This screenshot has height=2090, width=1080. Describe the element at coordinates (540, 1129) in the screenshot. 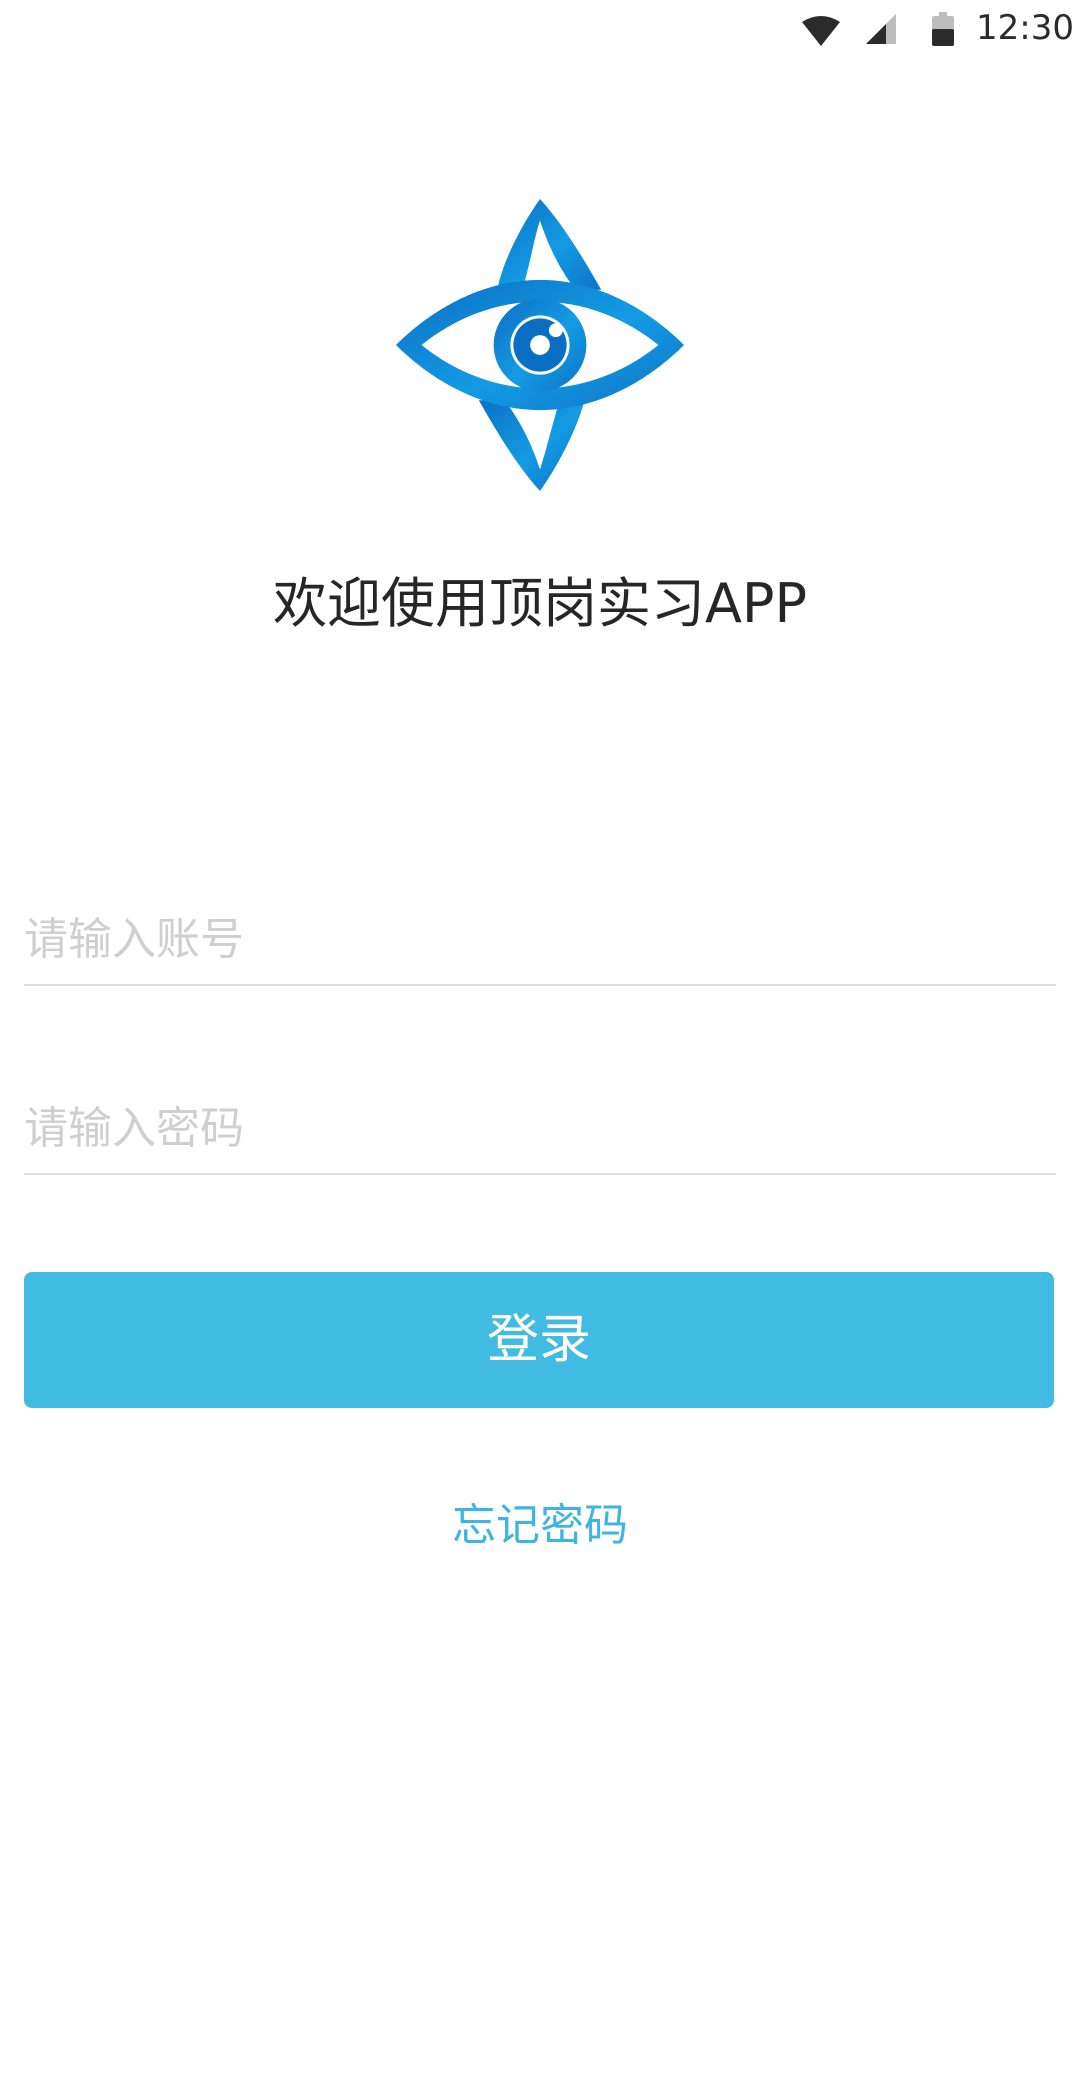

I see `password-input` at that location.